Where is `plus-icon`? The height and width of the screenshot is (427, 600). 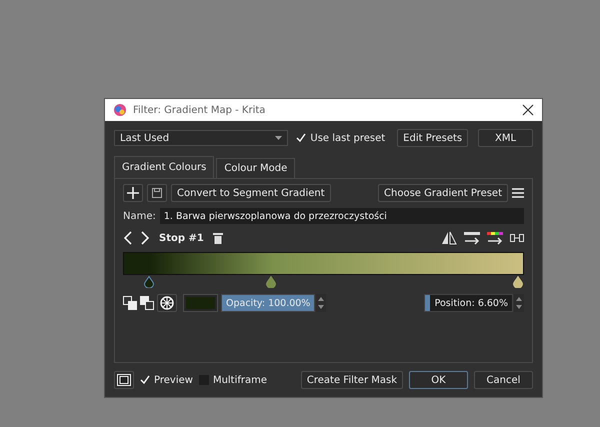
plus-icon is located at coordinates (133, 193).